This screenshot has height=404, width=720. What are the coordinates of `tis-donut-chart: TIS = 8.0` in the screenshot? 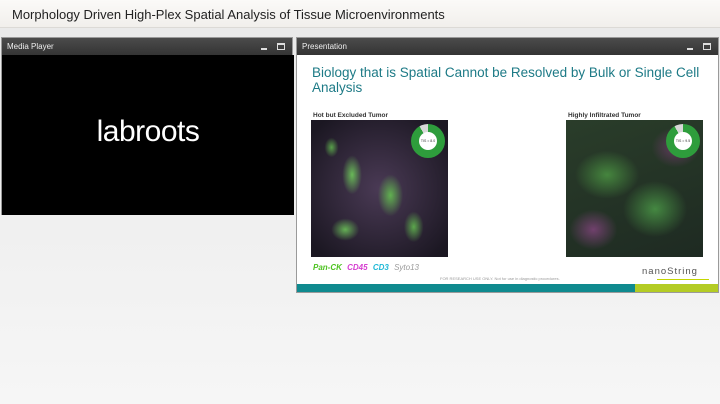 It's located at (428, 141).